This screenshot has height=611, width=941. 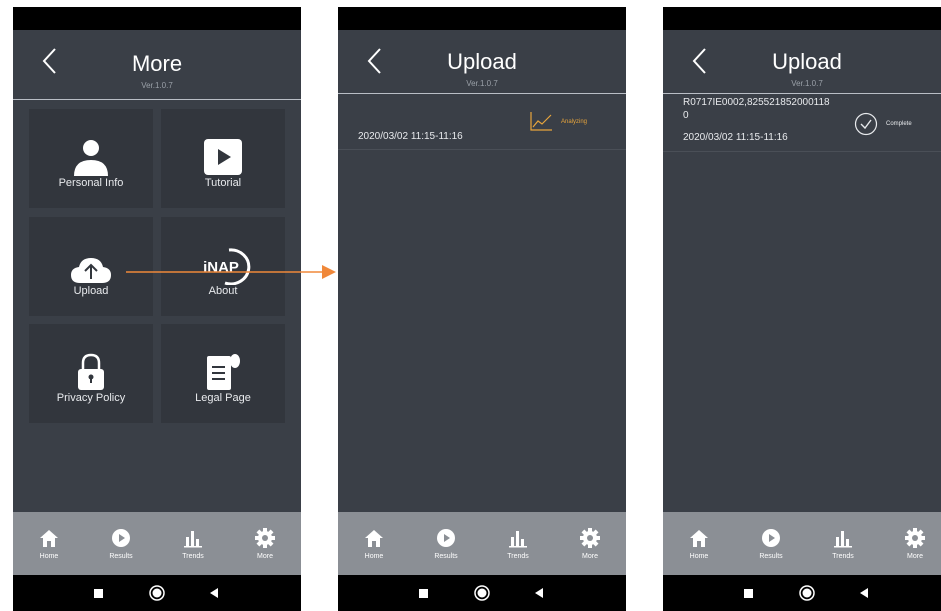 I want to click on inap-logo-icon: iNAP, so click(x=227, y=266).